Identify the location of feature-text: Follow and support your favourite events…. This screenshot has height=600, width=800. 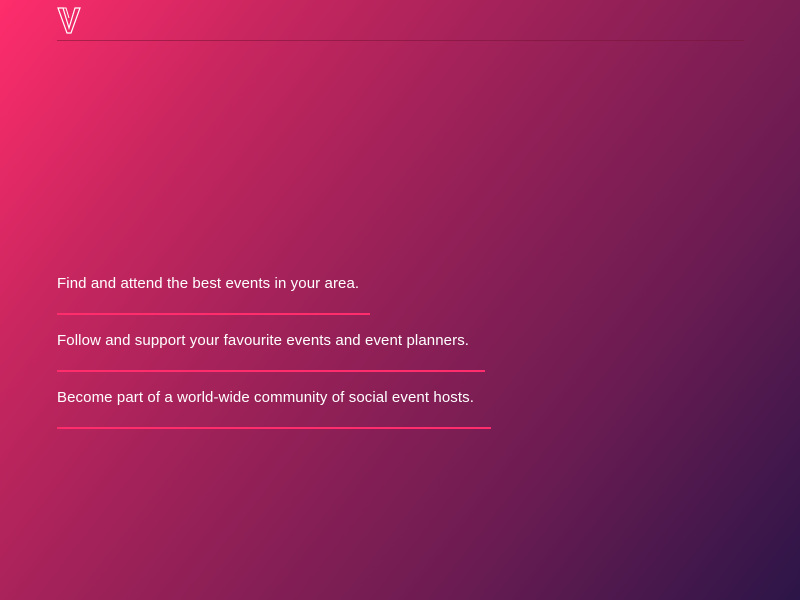
(263, 340).